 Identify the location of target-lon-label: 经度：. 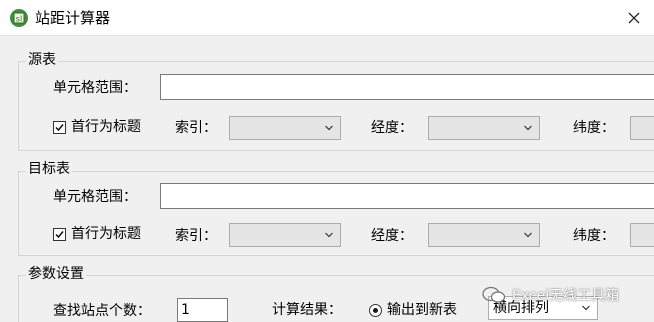
(392, 236).